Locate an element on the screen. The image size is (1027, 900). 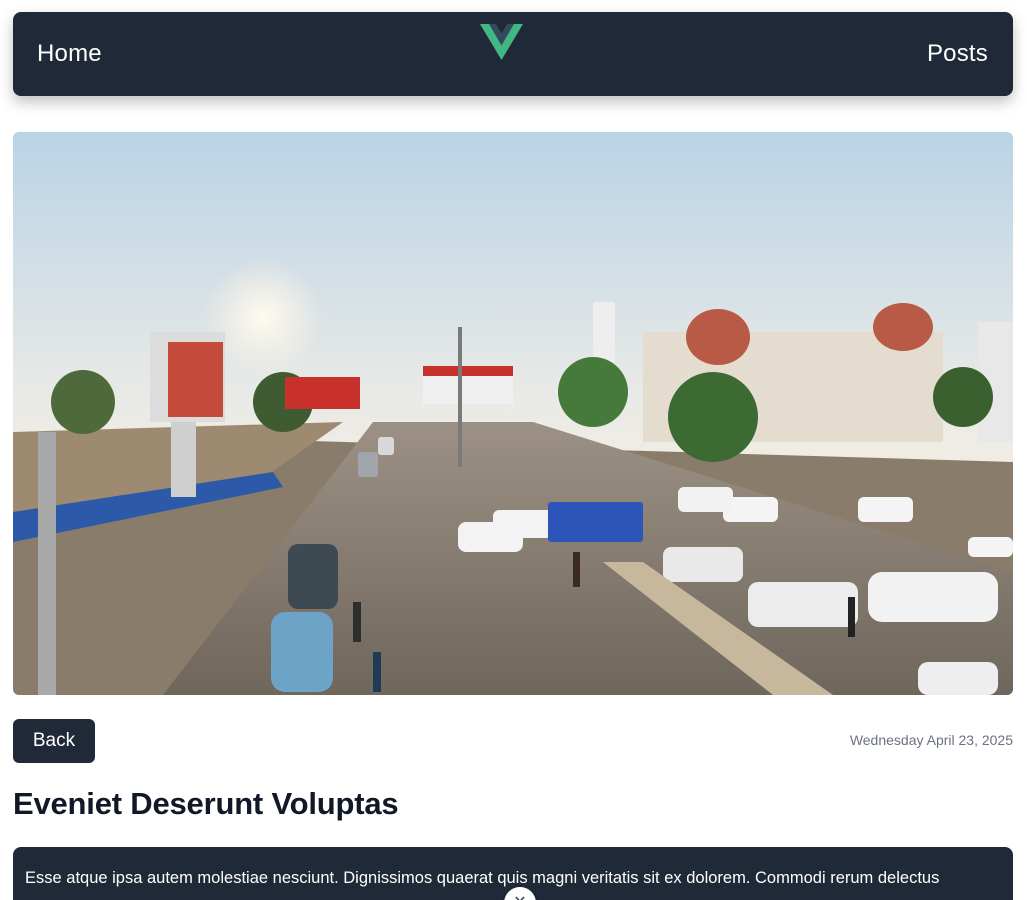
nav-posts-link: Posts is located at coordinates (957, 54).